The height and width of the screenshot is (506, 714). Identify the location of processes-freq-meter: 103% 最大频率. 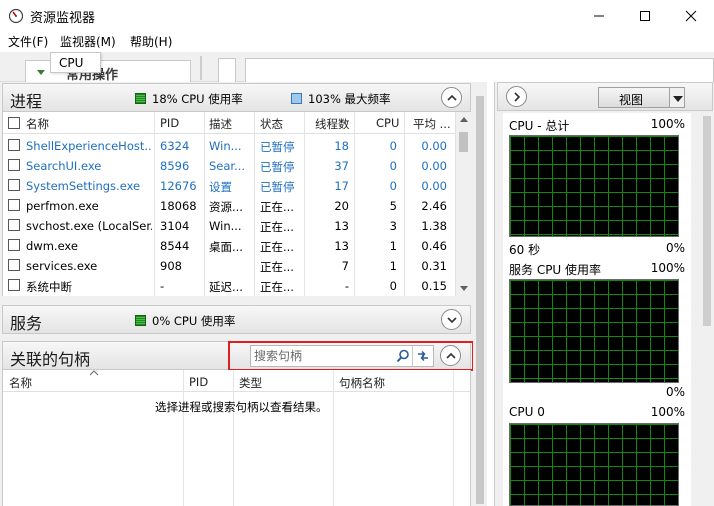
(341, 99).